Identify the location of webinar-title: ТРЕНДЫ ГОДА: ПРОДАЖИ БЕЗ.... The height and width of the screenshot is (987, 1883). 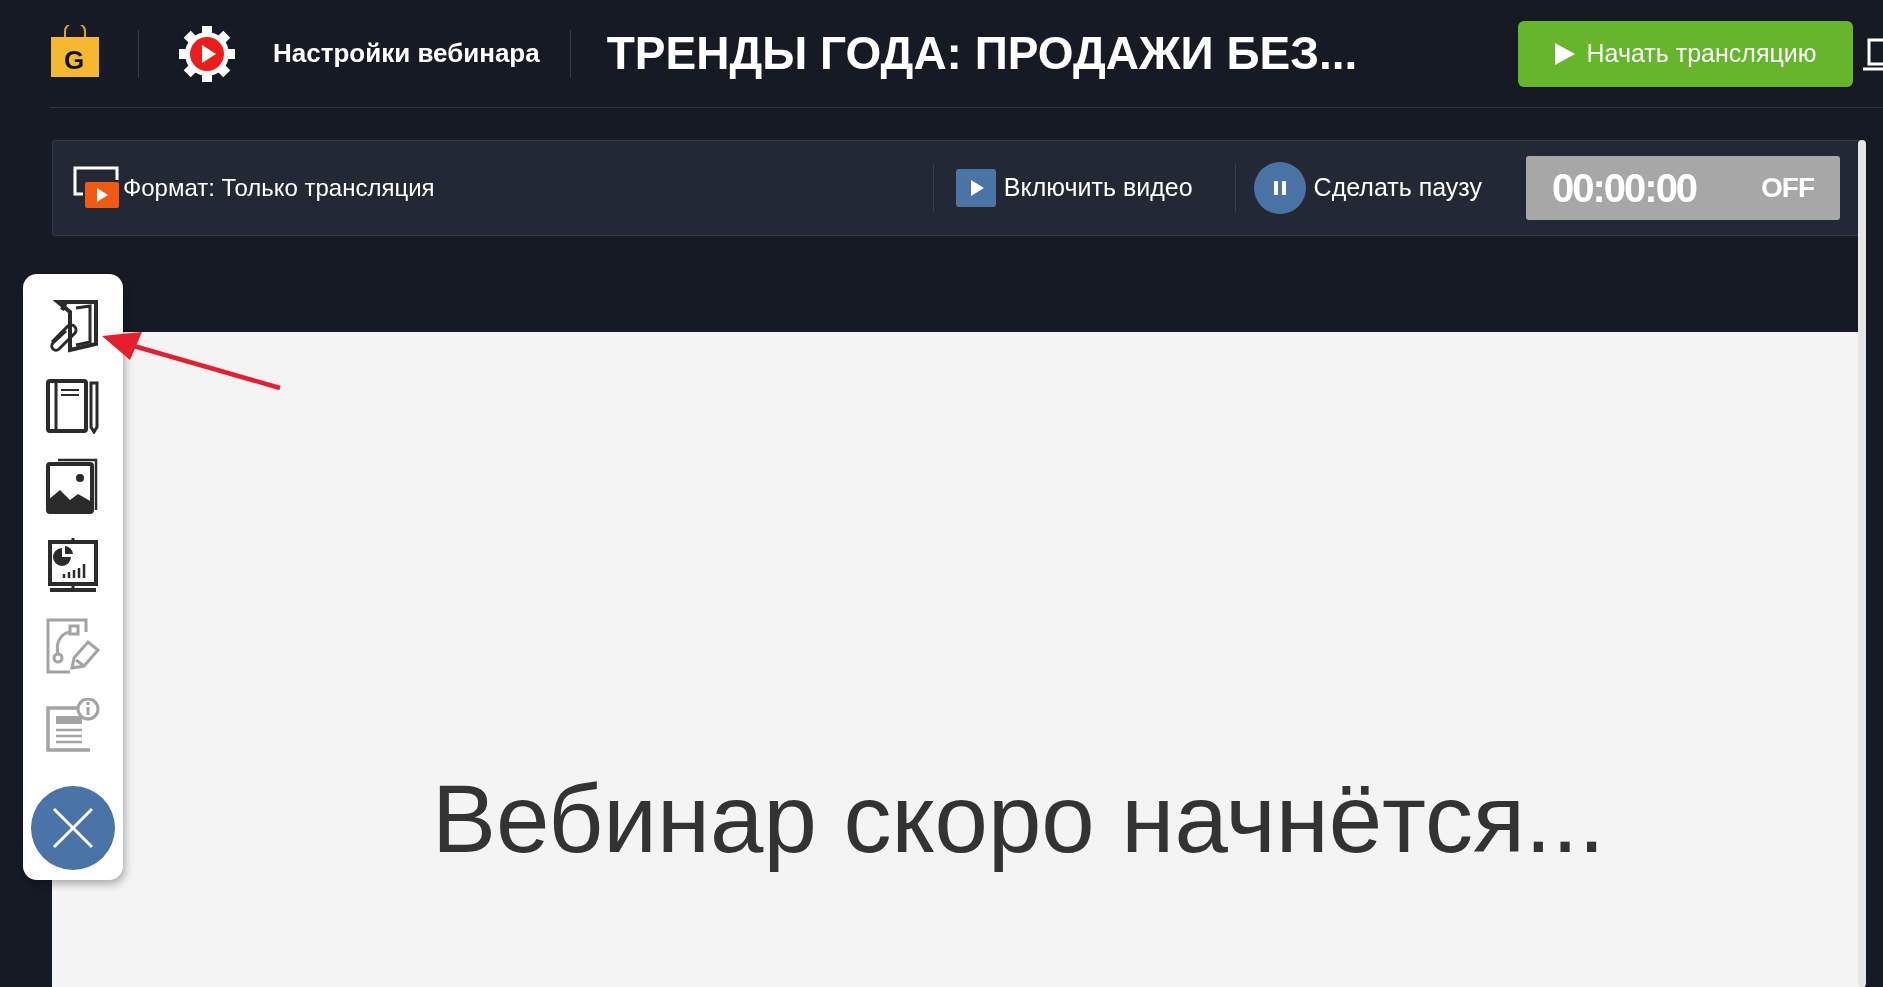
(982, 53).